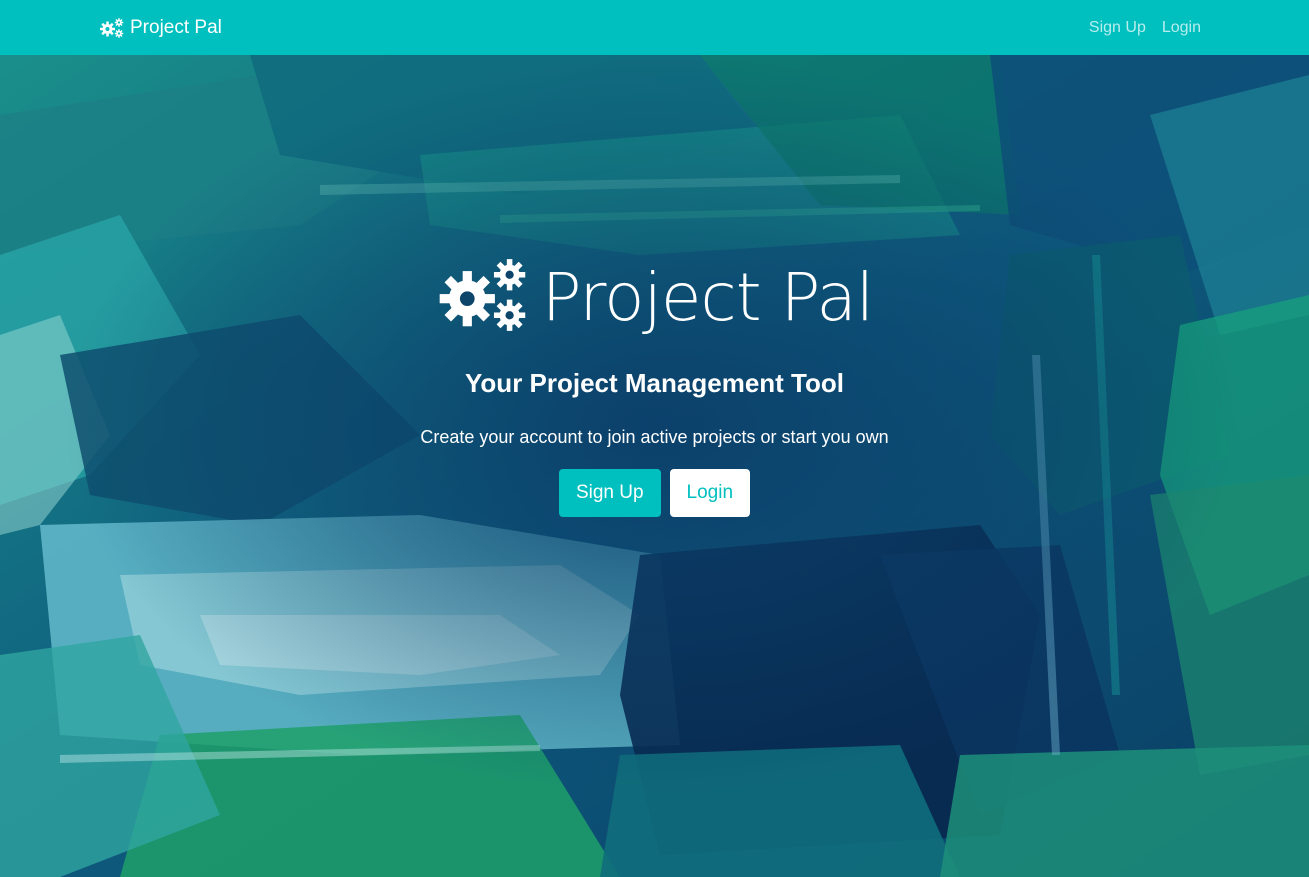 The image size is (1309, 877). I want to click on nav-links: Sign Up Login, so click(1145, 27).